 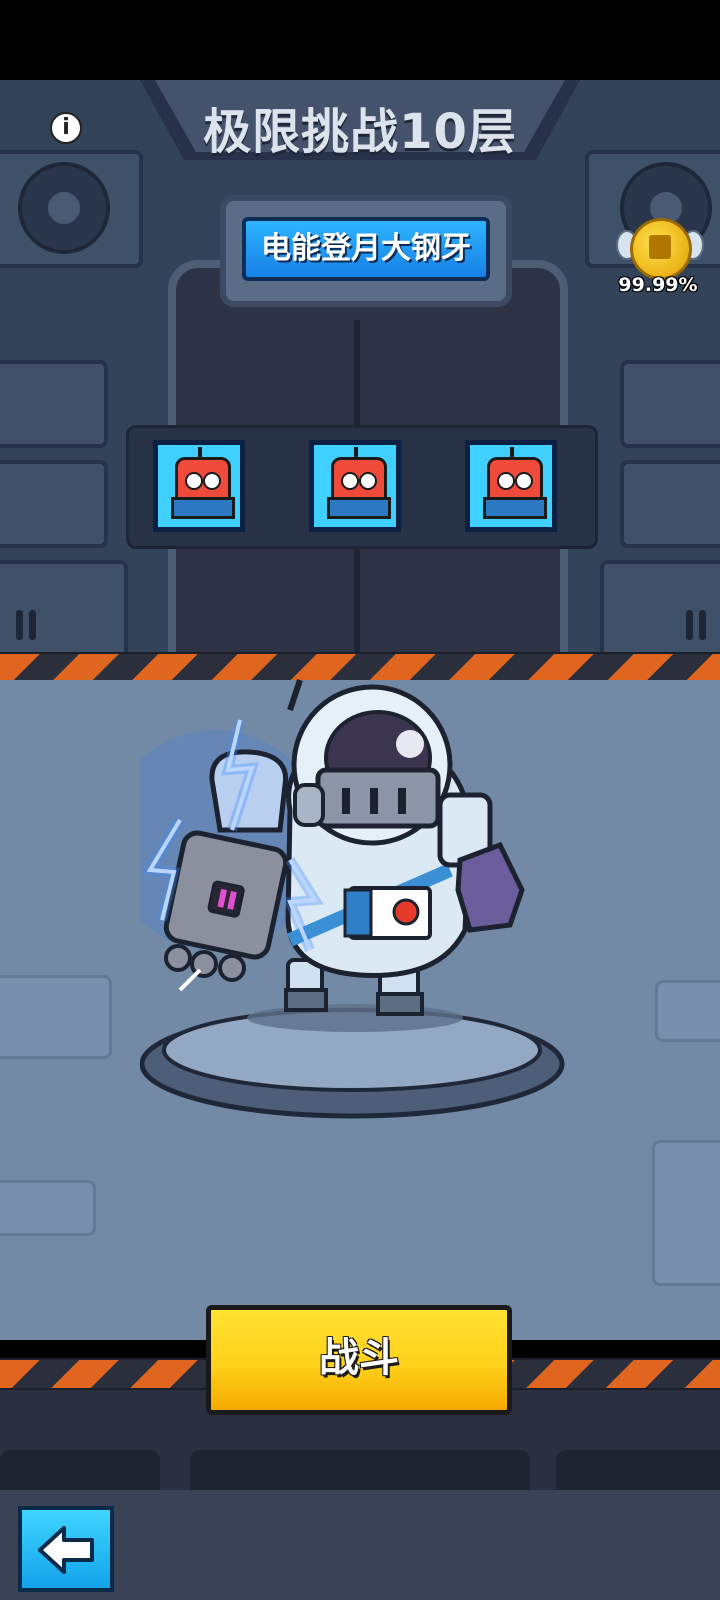 What do you see at coordinates (355, 1018) in the screenshot?
I see `shadow` at bounding box center [355, 1018].